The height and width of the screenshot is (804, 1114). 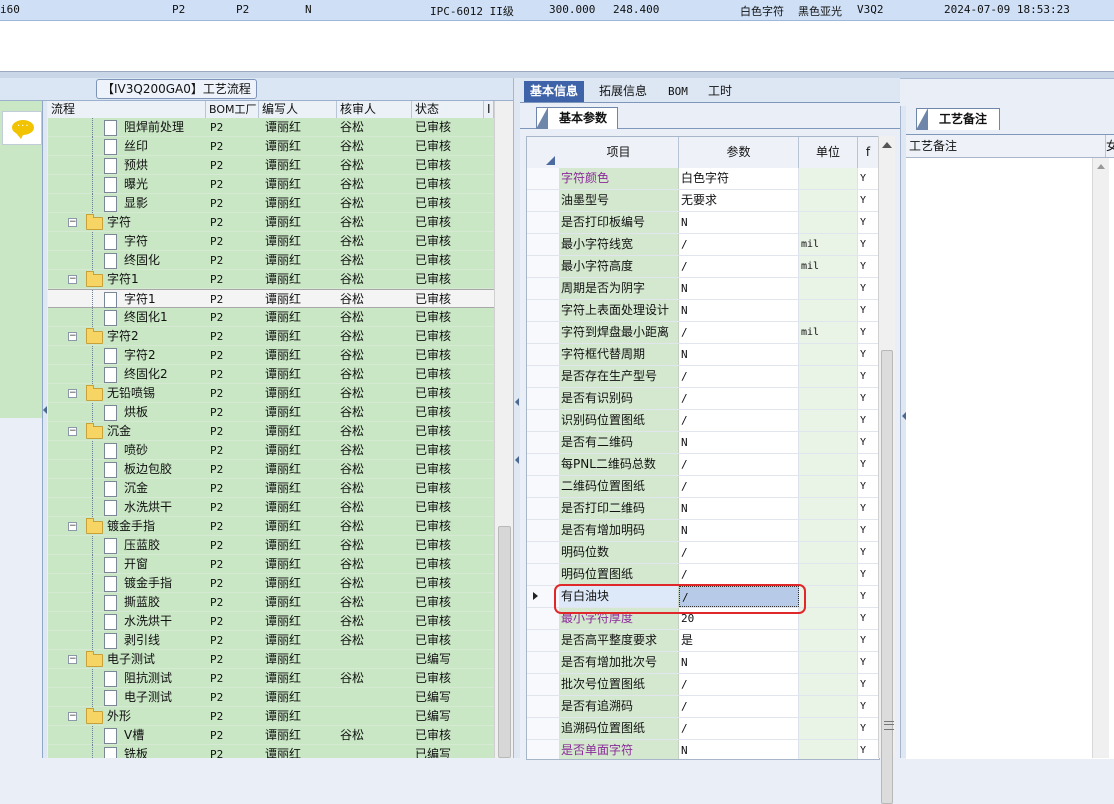 I want to click on parameter-value: 白色字符, so click(x=739, y=178).